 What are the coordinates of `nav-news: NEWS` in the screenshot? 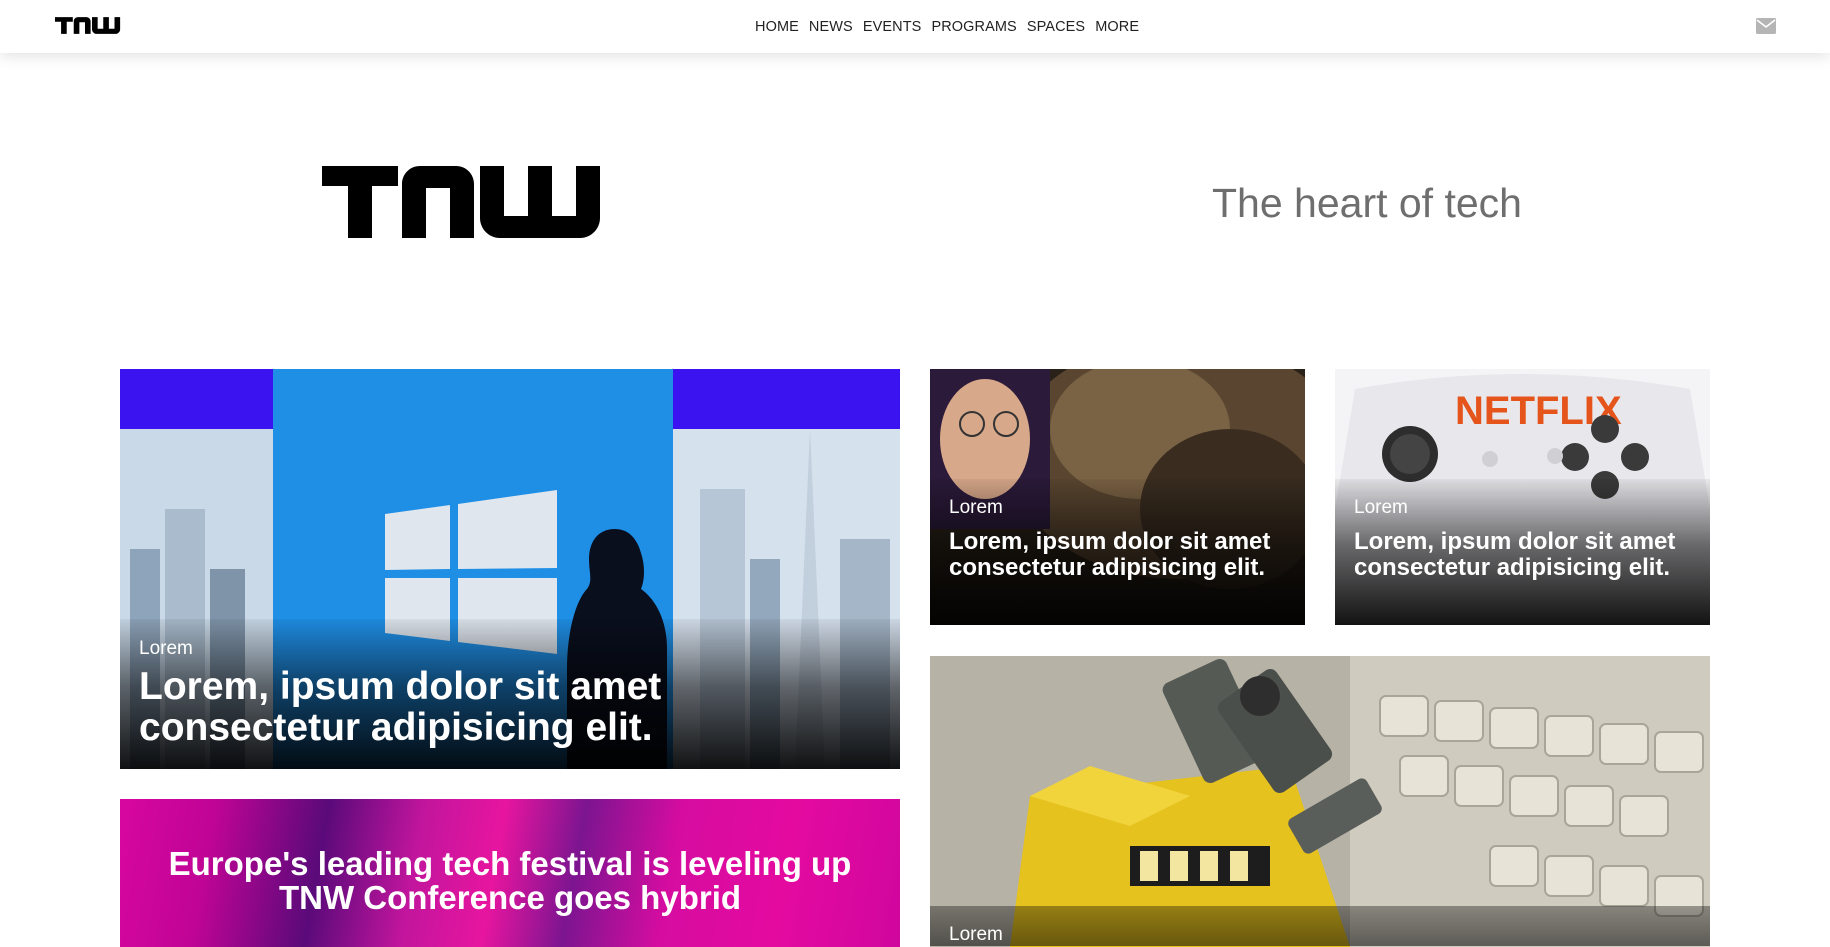 It's located at (831, 27).